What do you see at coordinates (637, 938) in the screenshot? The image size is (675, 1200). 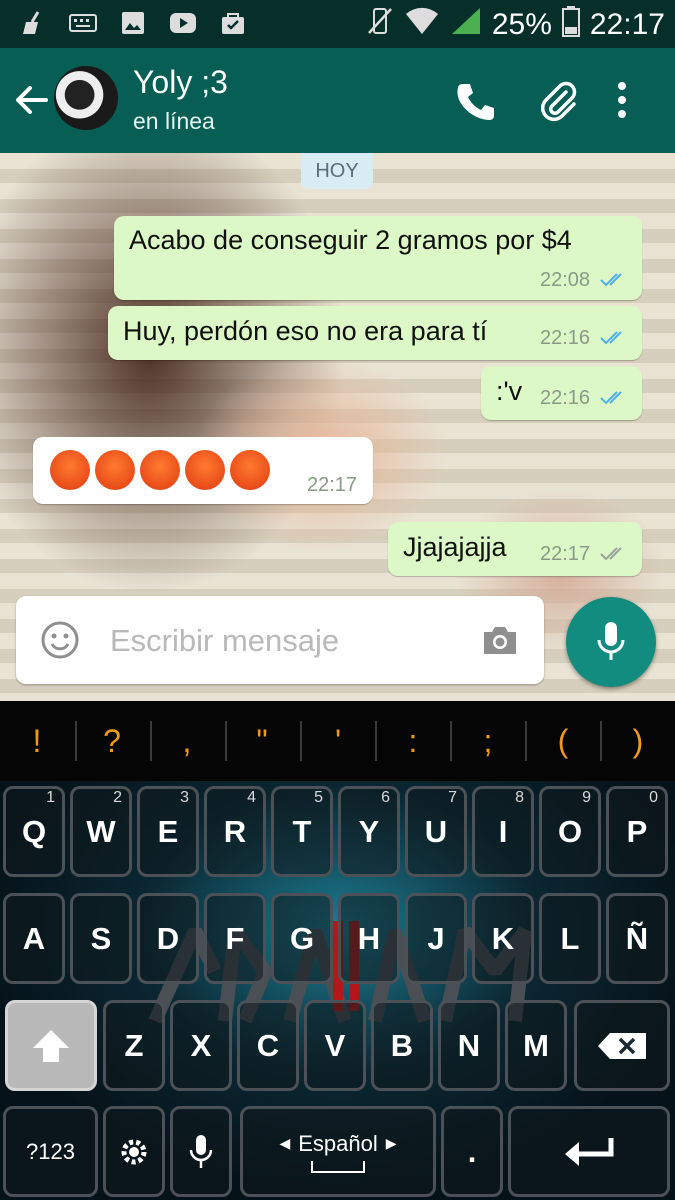 I see `key-n-tilde: Ñ` at bounding box center [637, 938].